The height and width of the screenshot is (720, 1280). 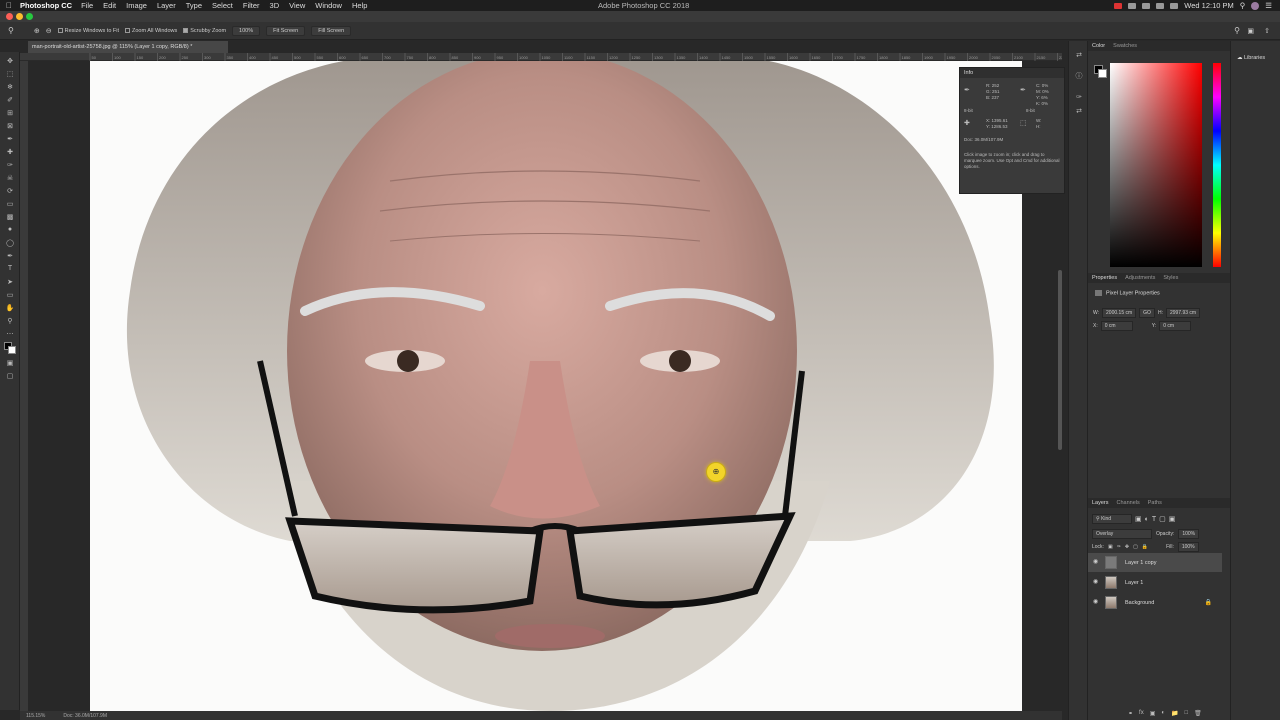 I want to click on layer-name: Background, so click(x=1139, y=603).